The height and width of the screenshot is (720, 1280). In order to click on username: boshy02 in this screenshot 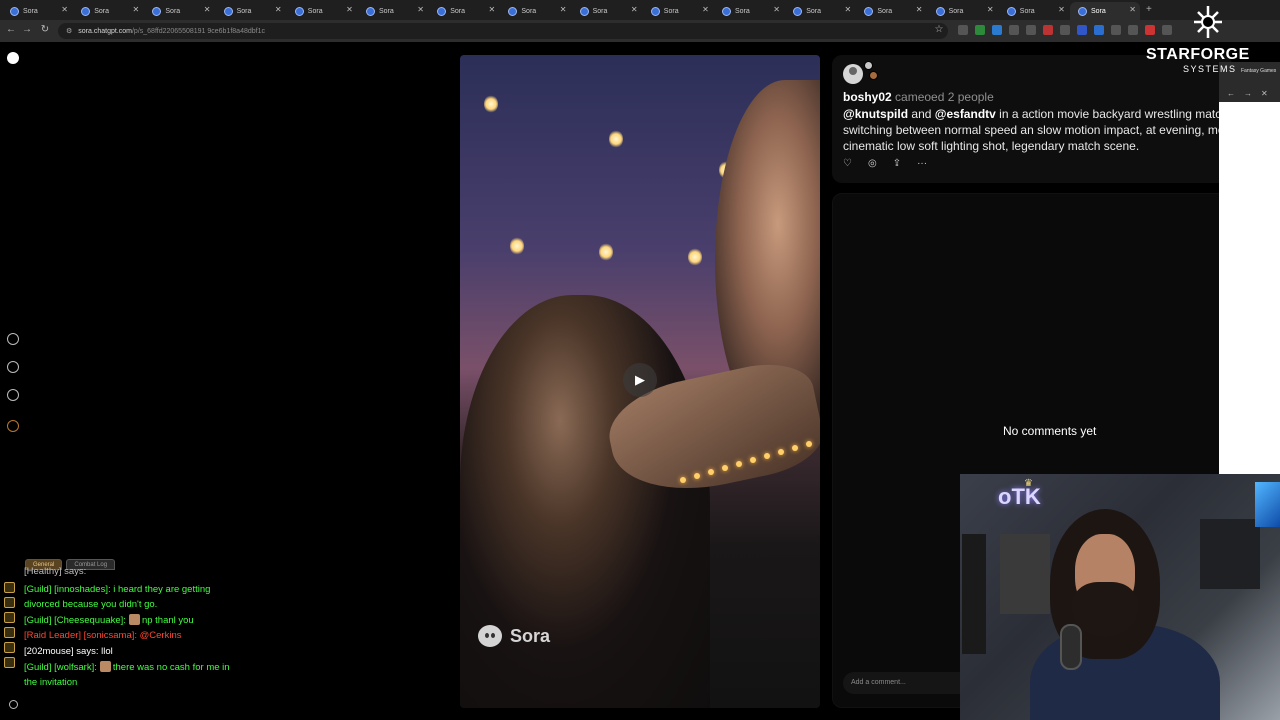, I will do `click(867, 97)`.